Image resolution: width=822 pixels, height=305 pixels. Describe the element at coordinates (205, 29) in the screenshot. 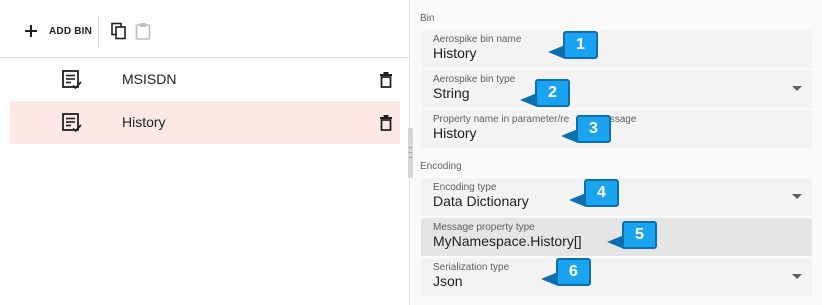

I see `bins-toolbar: ADD BIN` at that location.